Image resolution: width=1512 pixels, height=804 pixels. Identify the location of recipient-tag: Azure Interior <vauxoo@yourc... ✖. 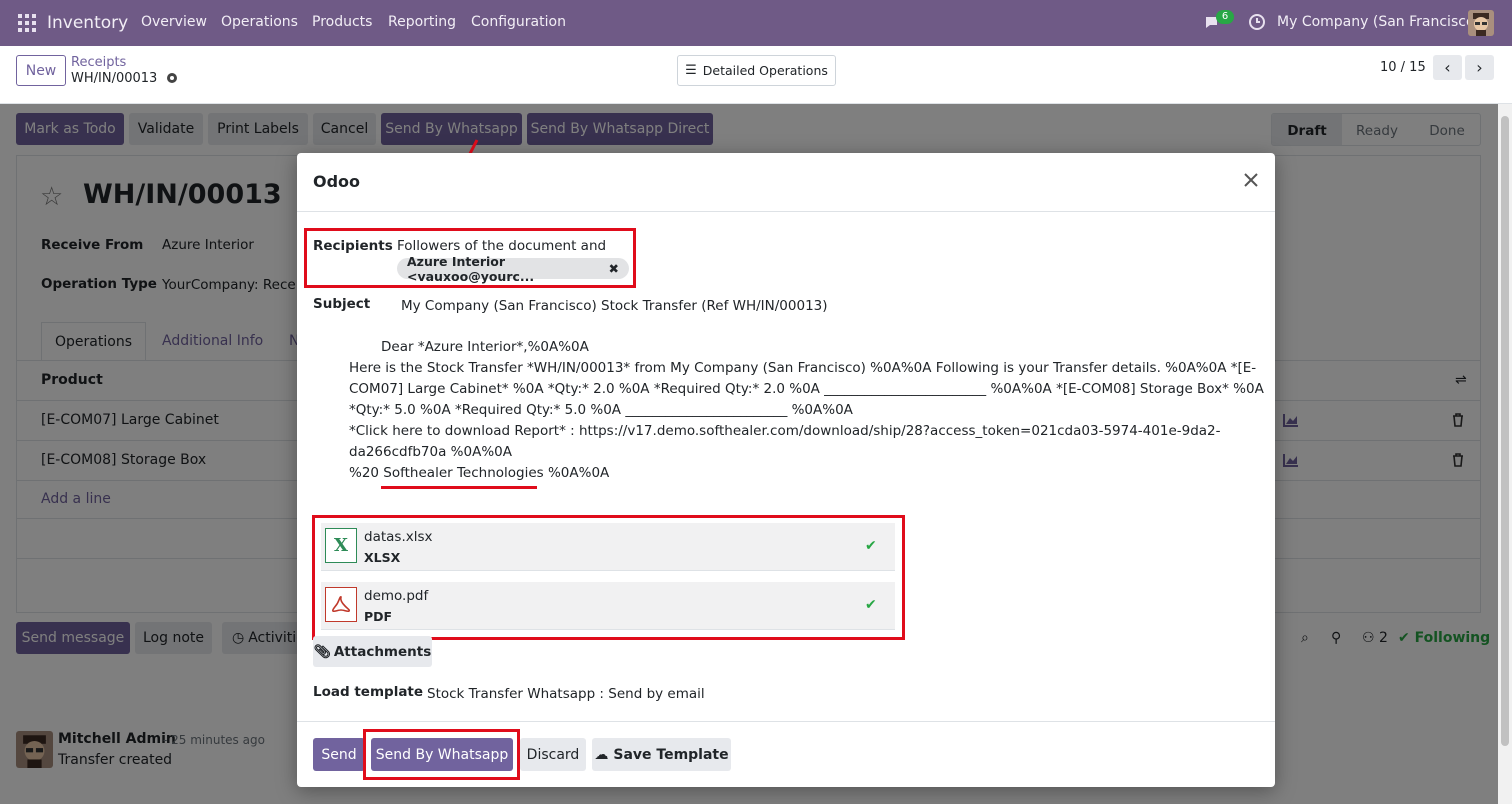
(513, 269).